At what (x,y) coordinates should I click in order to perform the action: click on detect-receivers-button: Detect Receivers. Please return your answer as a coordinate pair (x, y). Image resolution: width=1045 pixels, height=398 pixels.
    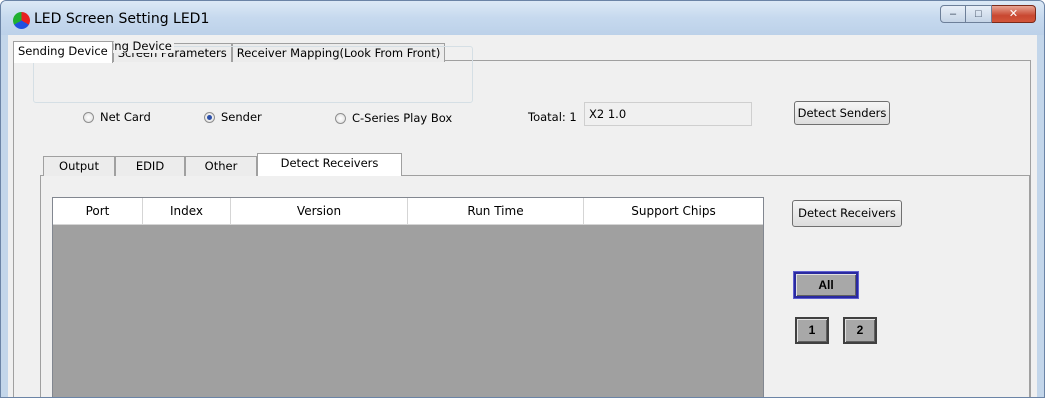
    Looking at the image, I should click on (847, 213).